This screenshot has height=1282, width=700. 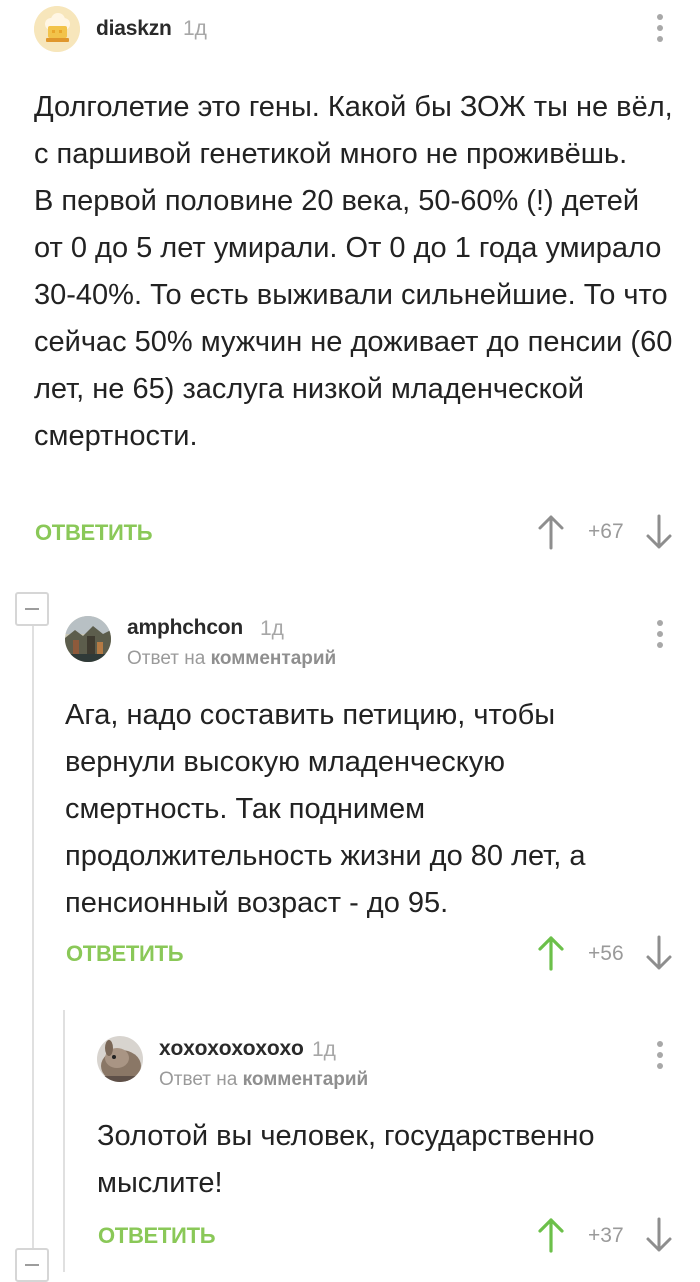 I want to click on username: amphchcon, so click(x=185, y=628).